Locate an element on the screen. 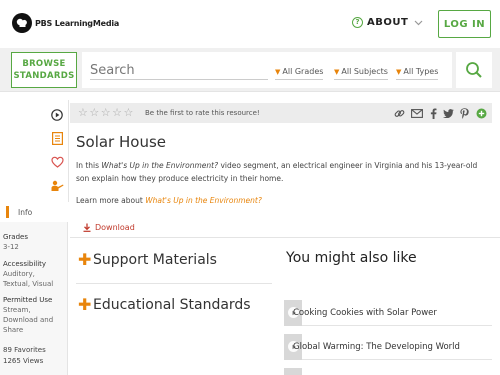  related-item: Global Warming: The Developing World is located at coordinates (388, 347).